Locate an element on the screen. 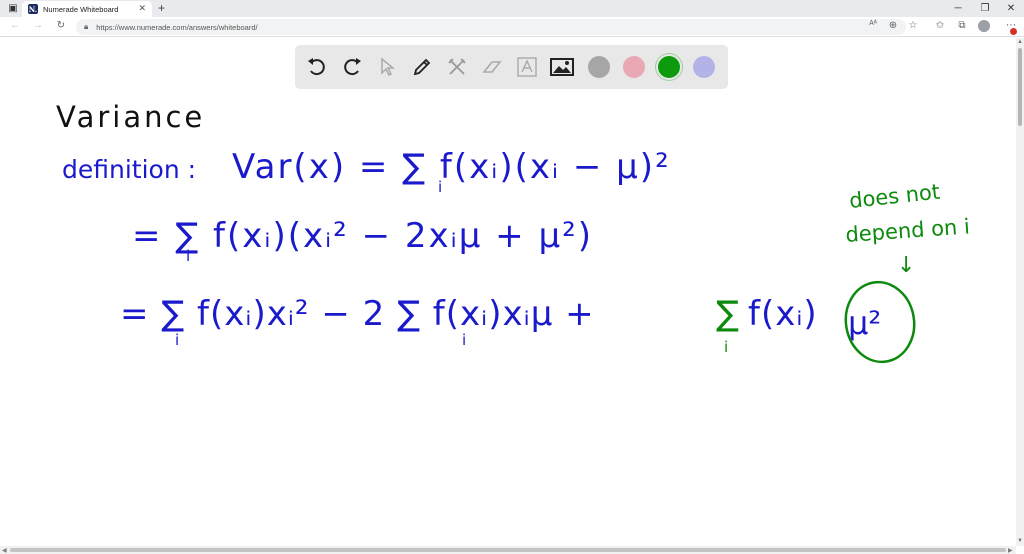 This screenshot has width=1024, height=554. close-tab-icon: ✕ is located at coordinates (142, 8).